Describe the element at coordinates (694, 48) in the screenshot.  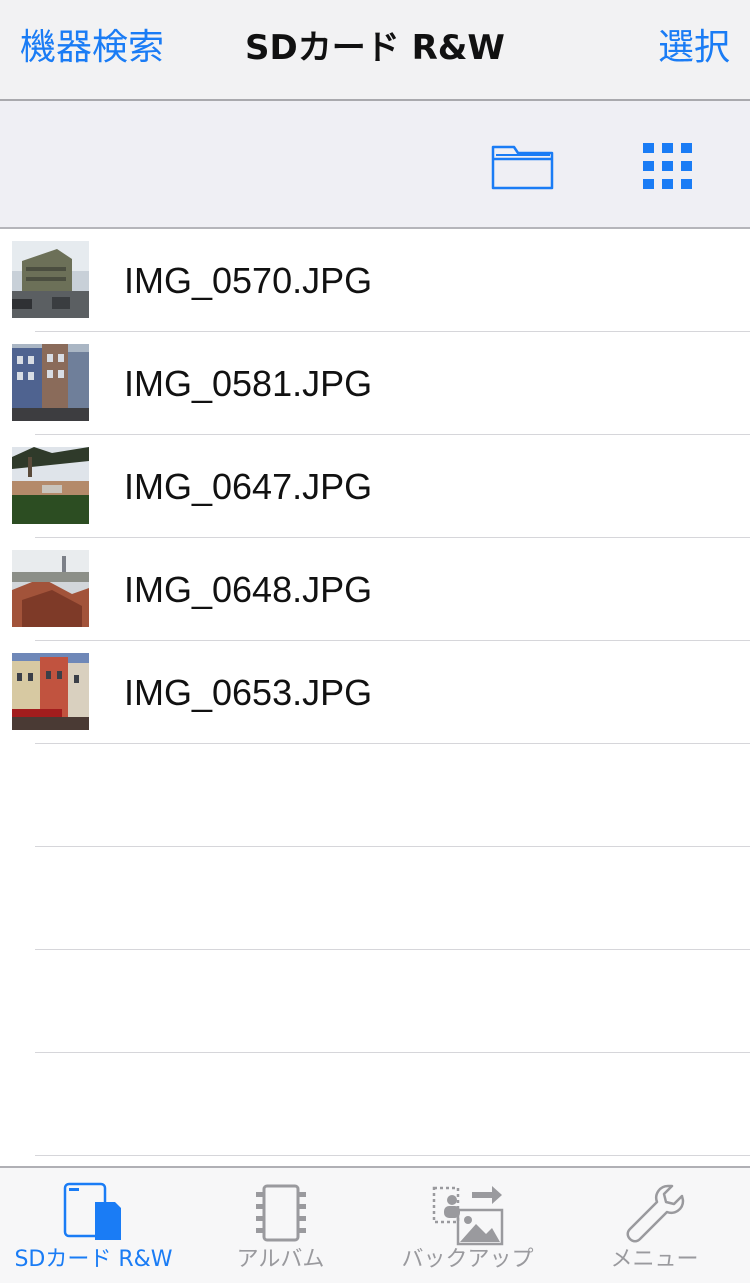
I see `select-button: 選択` at that location.